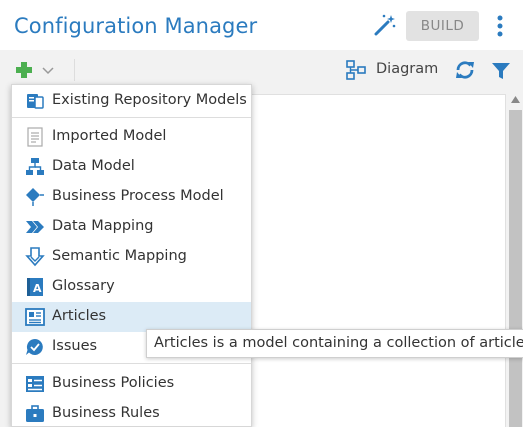  What do you see at coordinates (136, 26) in the screenshot?
I see `page-title: Configuration Manager` at bounding box center [136, 26].